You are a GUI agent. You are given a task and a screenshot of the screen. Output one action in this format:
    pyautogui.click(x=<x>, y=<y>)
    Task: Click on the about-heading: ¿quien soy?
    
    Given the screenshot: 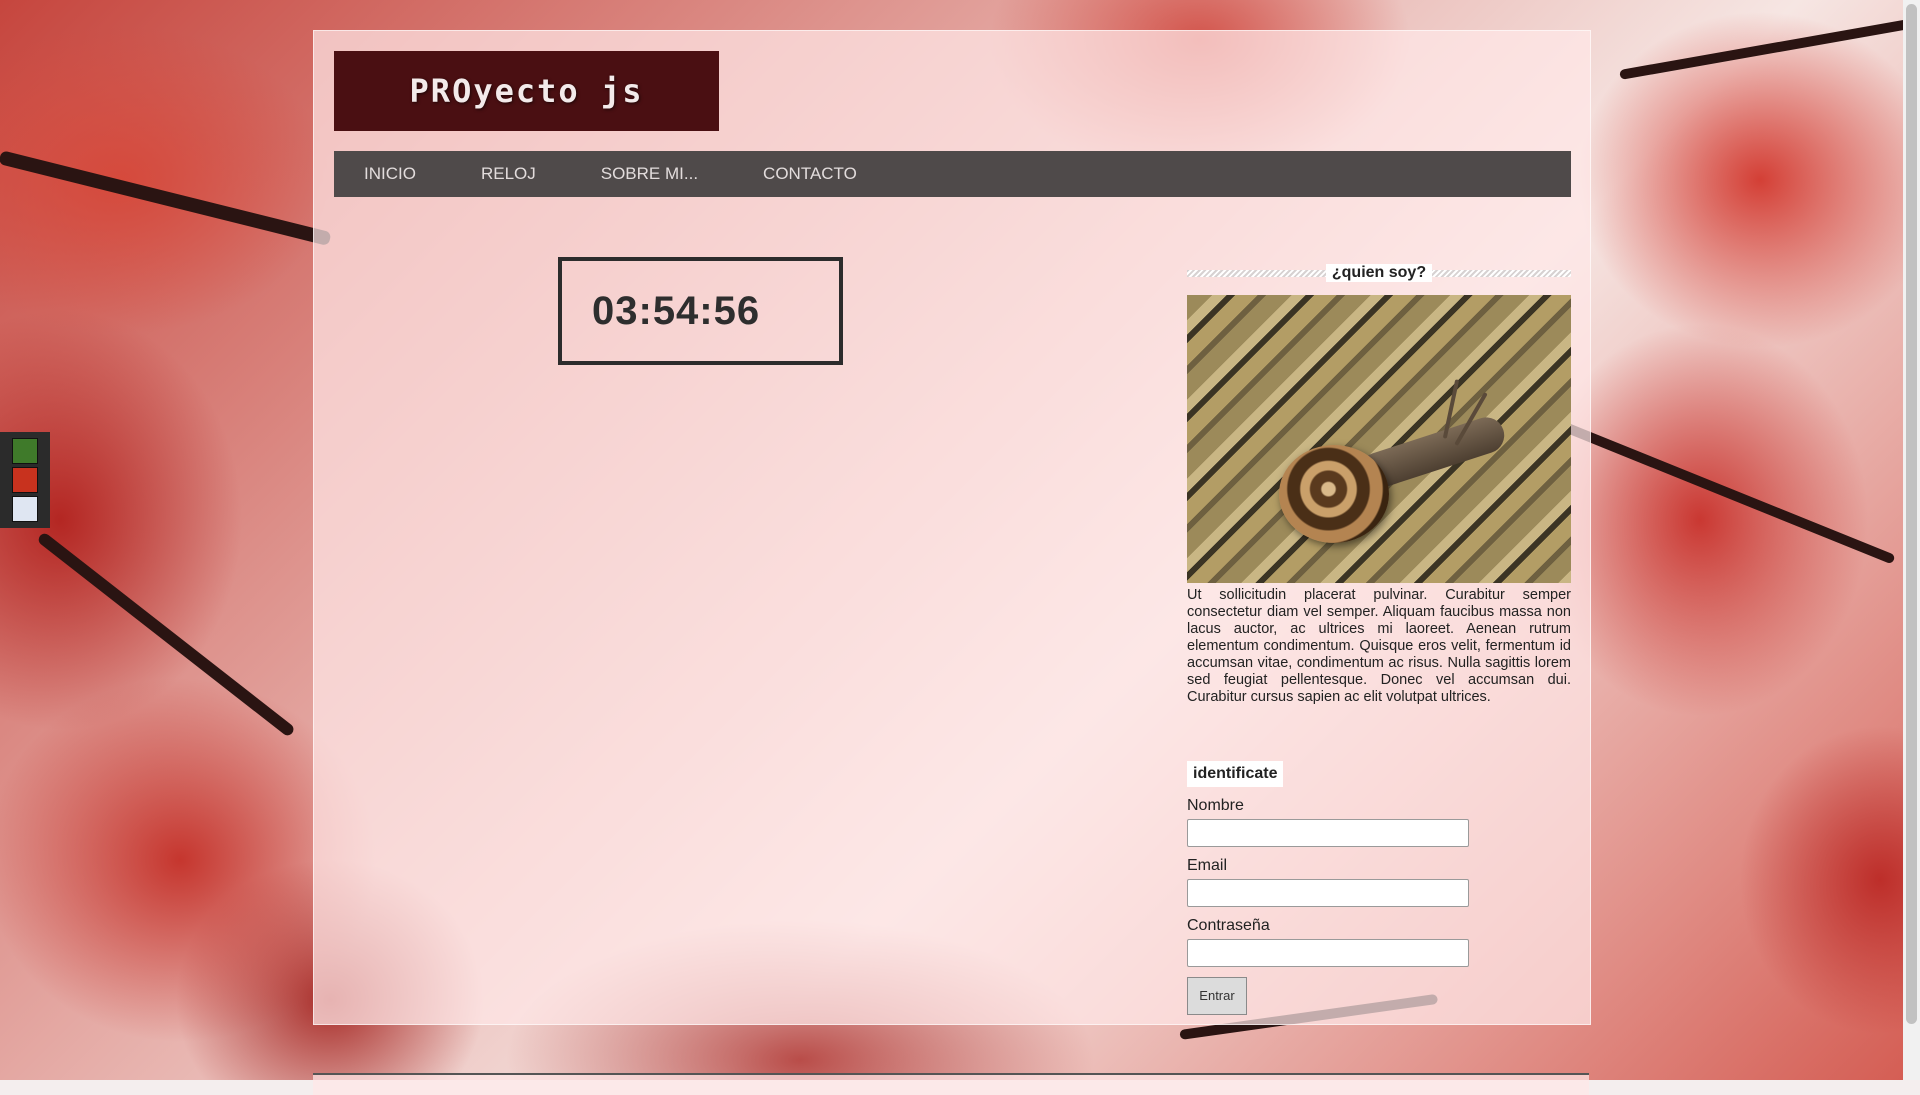 What is the action you would take?
    pyautogui.click(x=1379, y=273)
    